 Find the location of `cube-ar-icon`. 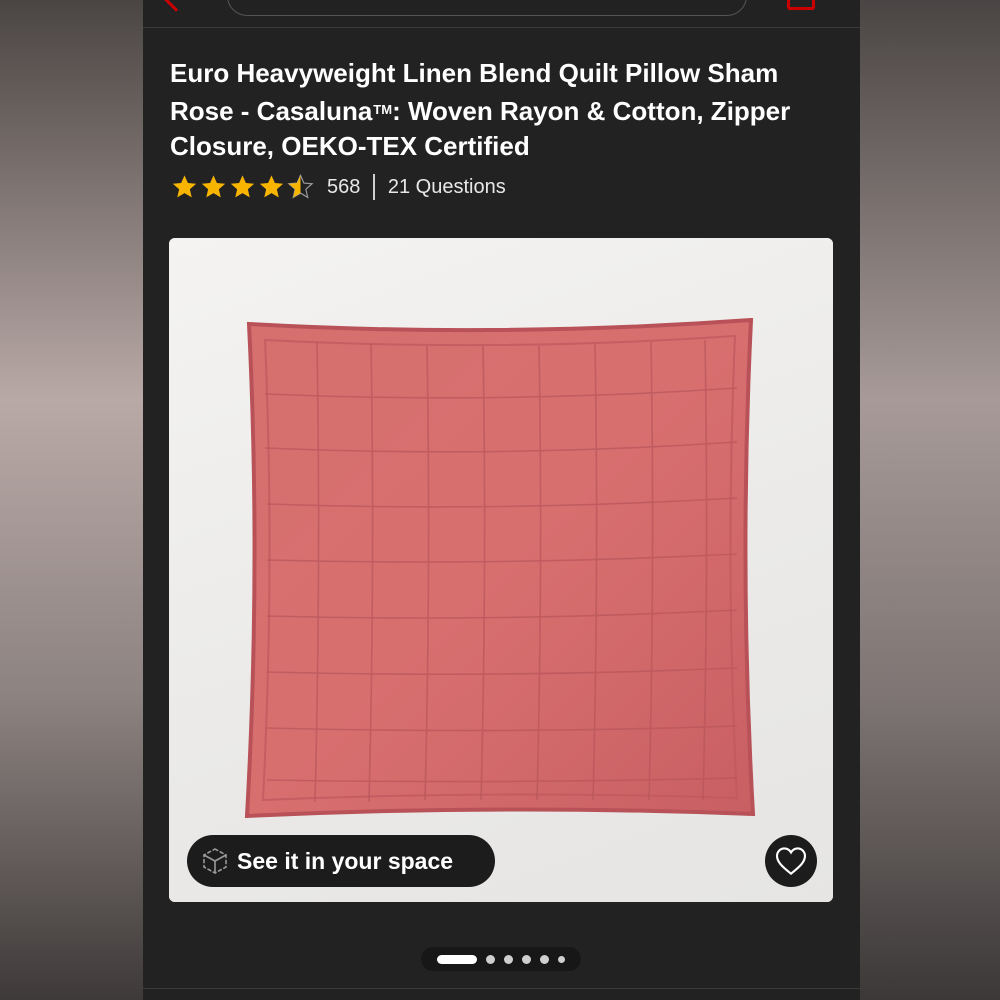

cube-ar-icon is located at coordinates (215, 861).